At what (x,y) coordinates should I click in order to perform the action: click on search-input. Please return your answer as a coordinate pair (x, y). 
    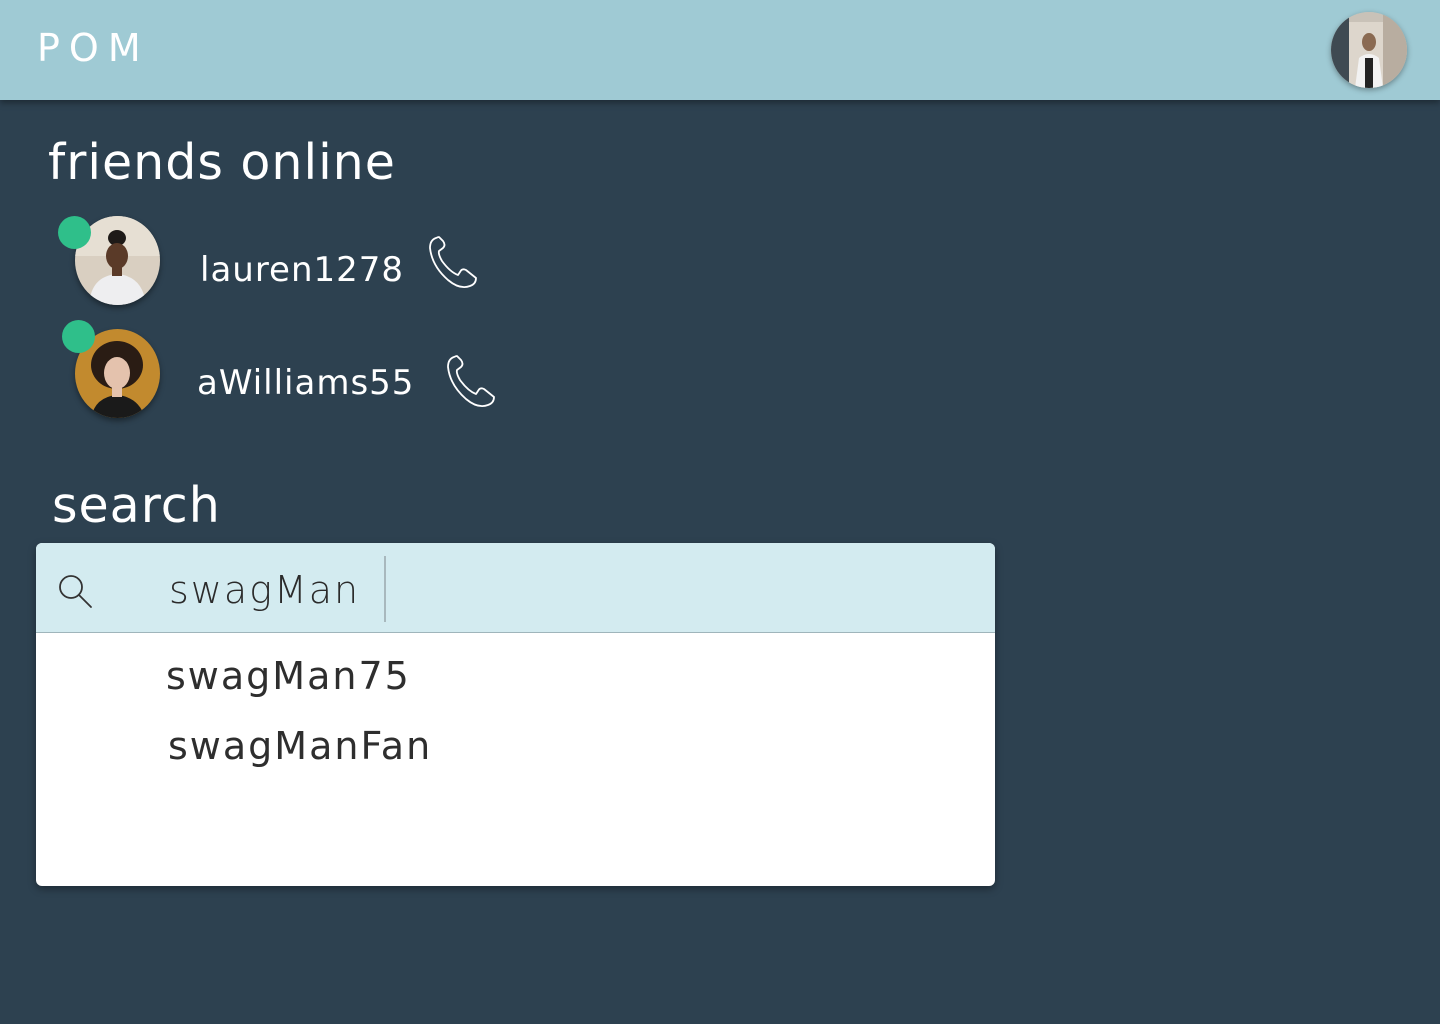
    Looking at the image, I should click on (274, 590).